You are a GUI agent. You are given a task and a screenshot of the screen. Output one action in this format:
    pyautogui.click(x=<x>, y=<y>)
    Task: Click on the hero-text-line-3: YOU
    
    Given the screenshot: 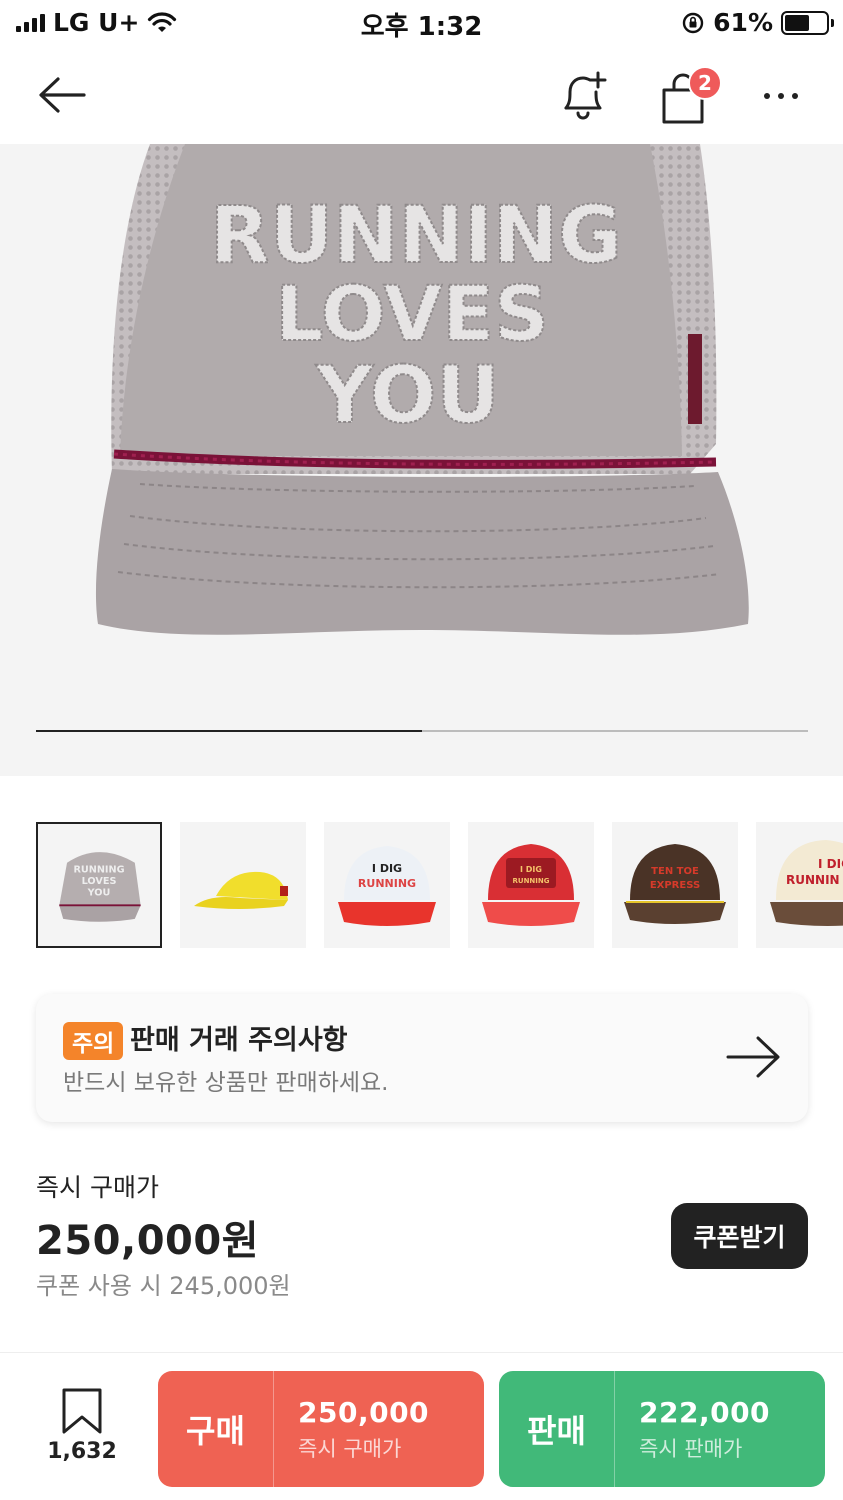 What is the action you would take?
    pyautogui.click(x=407, y=396)
    